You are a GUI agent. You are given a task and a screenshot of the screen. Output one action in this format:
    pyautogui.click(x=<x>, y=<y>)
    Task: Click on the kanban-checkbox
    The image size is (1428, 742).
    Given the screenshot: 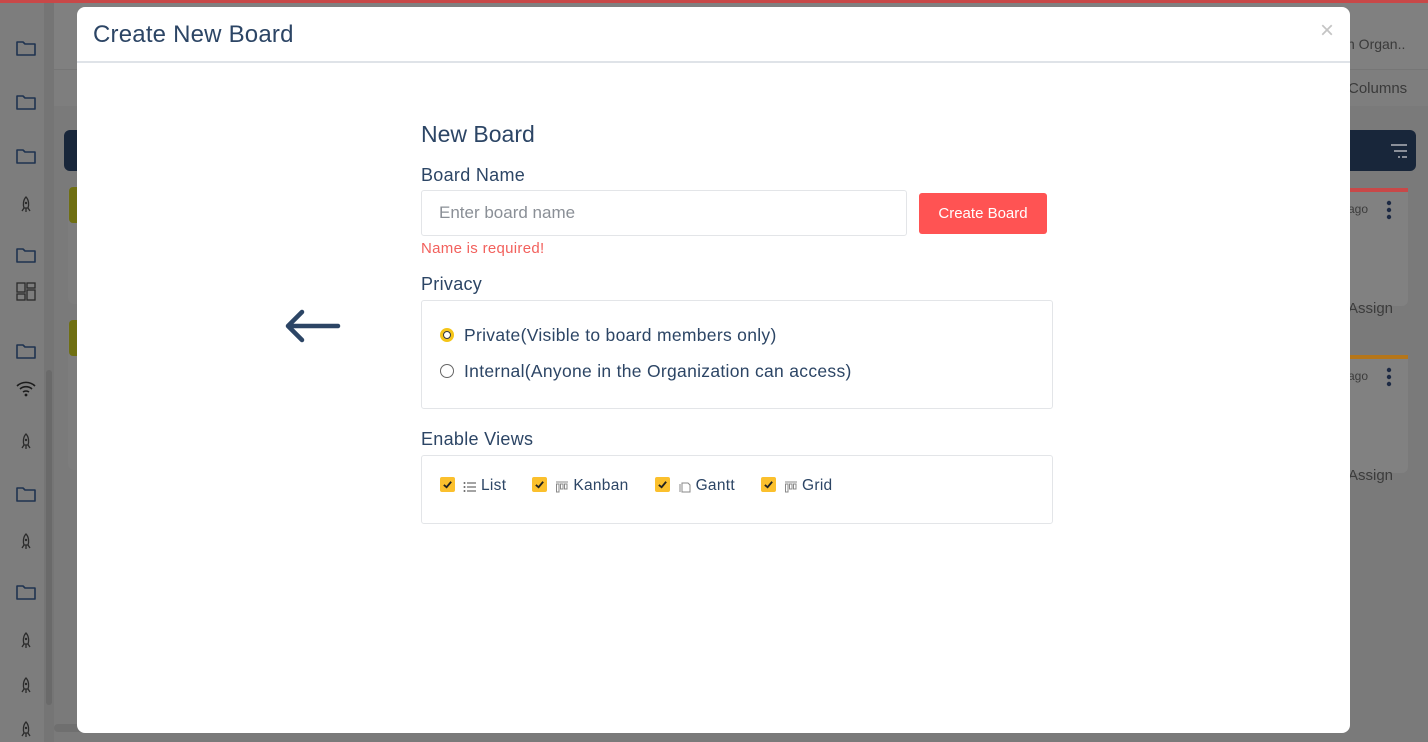 What is the action you would take?
    pyautogui.click(x=540, y=484)
    